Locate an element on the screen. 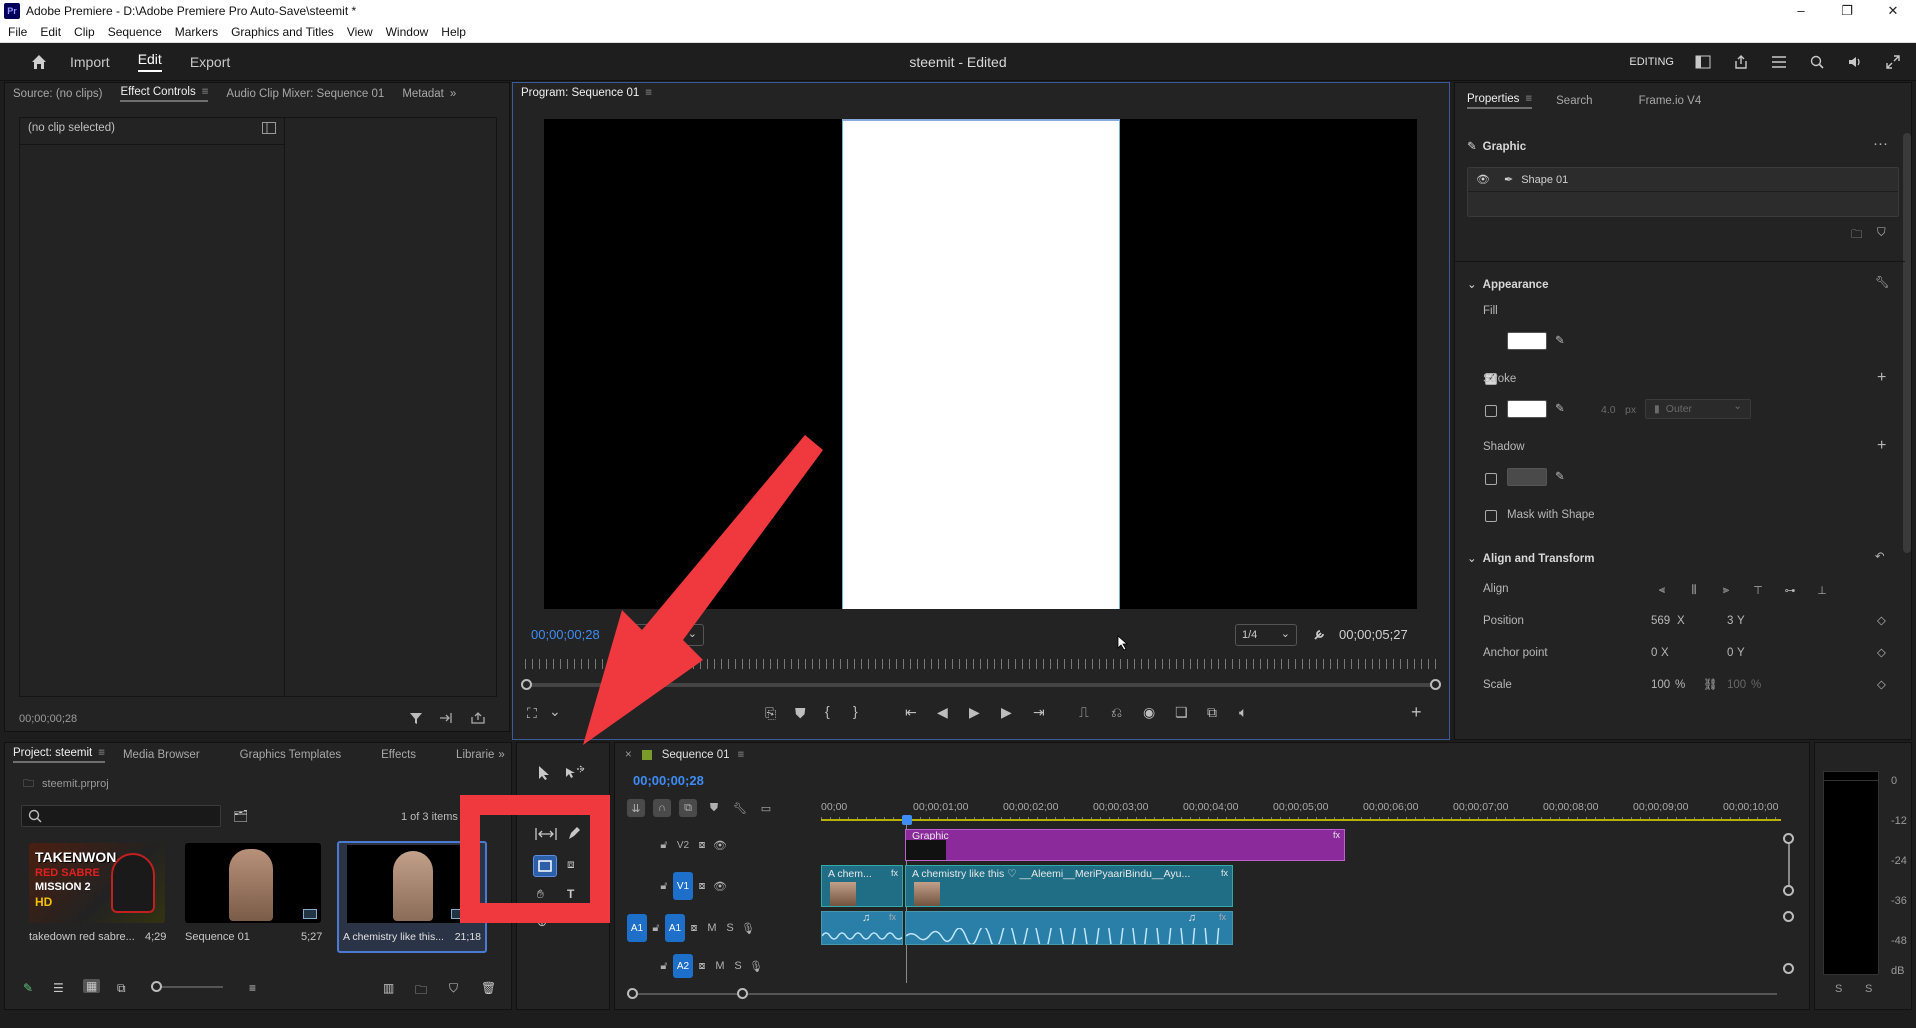 The height and width of the screenshot is (1028, 1916). close-tab-icon: × is located at coordinates (628, 755).